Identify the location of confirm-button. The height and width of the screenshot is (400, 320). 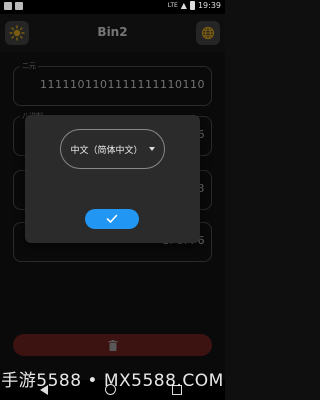
(112, 219).